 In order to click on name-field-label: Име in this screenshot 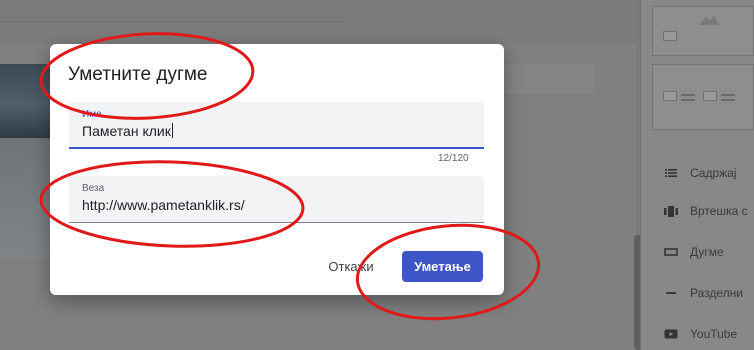, I will do `click(92, 114)`.